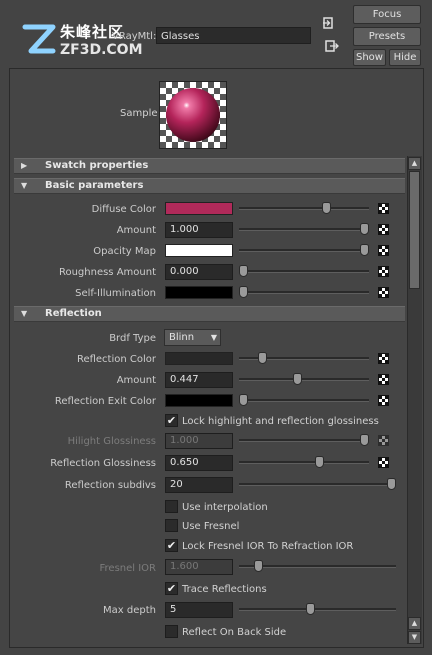  I want to click on presets-button: Presets, so click(387, 36).